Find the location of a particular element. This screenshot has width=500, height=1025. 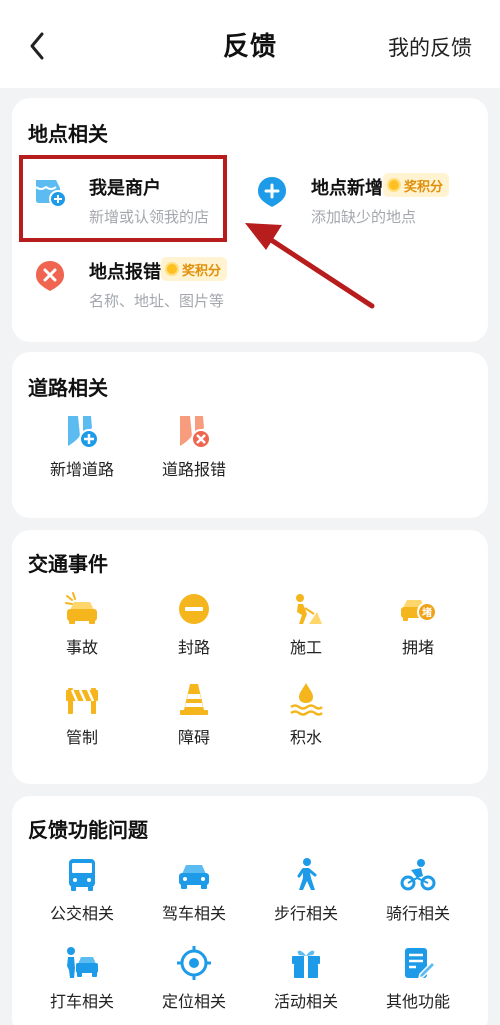

walking-label: 步行相关 is located at coordinates (305, 913).